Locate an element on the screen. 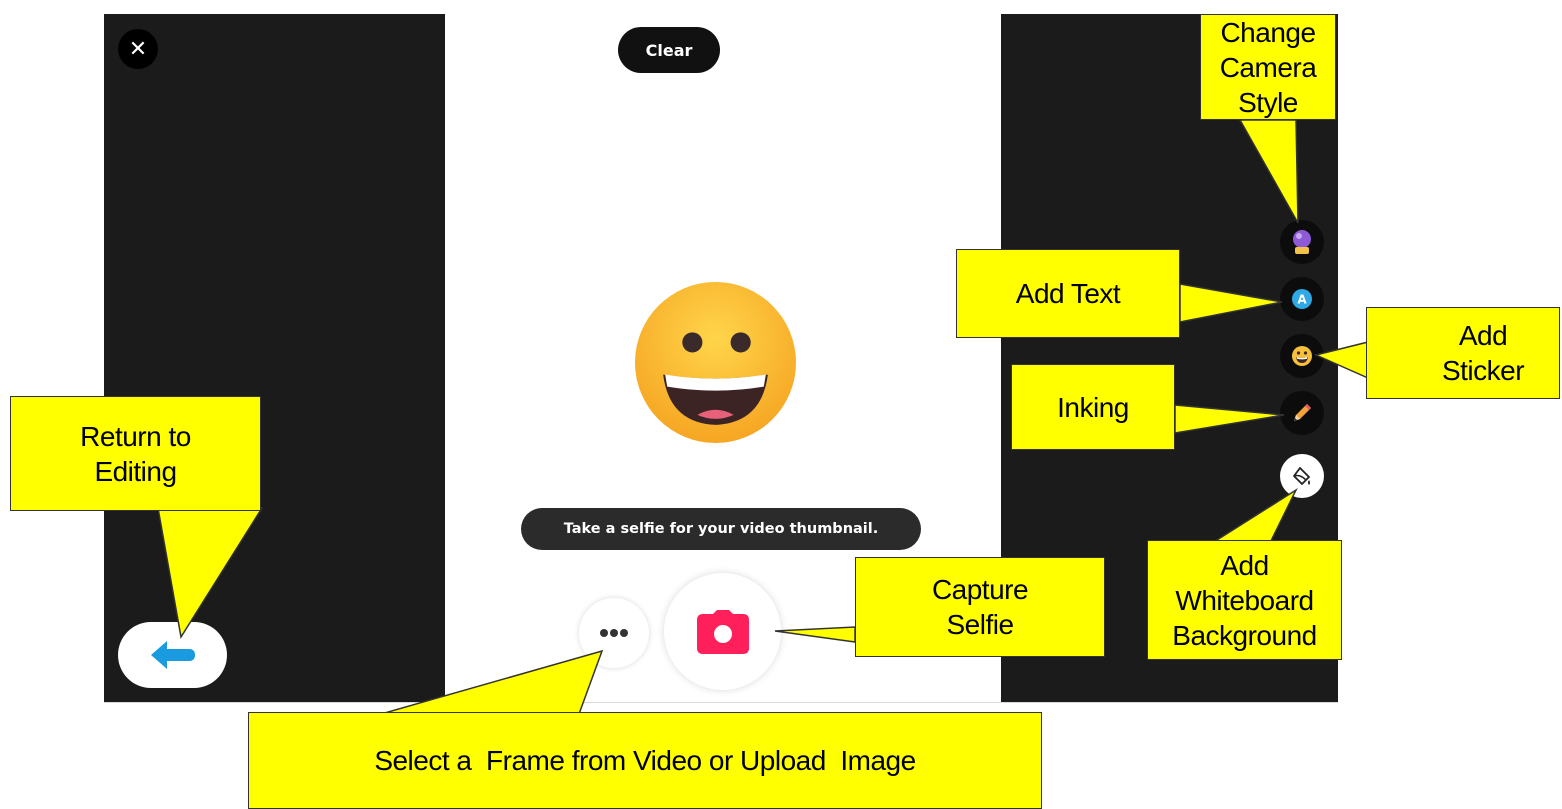 The width and height of the screenshot is (1562, 809). callout-whiteboard: Add Whiteboard Background is located at coordinates (1244, 600).